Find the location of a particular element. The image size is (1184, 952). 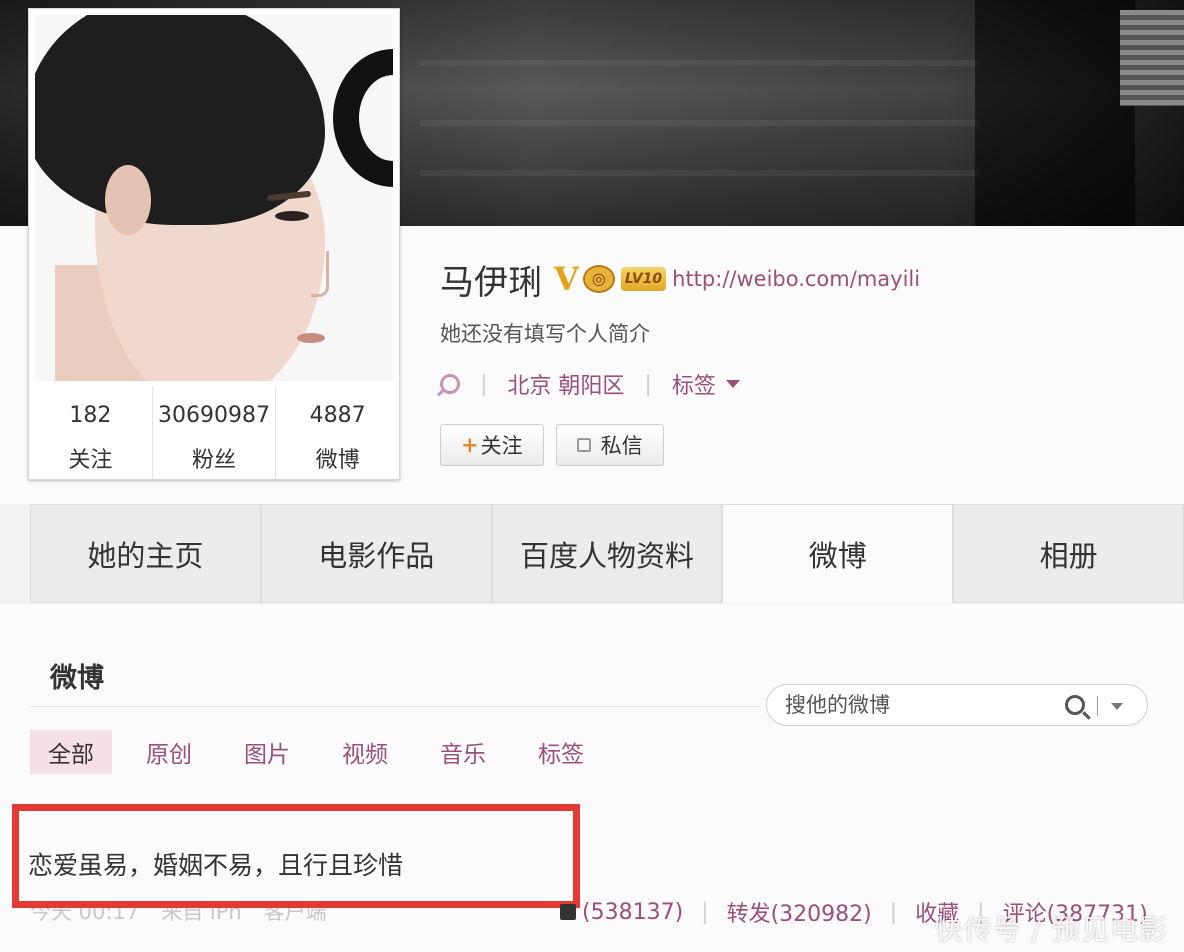

feed-filters: 全部 原创 图片 视频 音乐 标签 is located at coordinates (324, 752).